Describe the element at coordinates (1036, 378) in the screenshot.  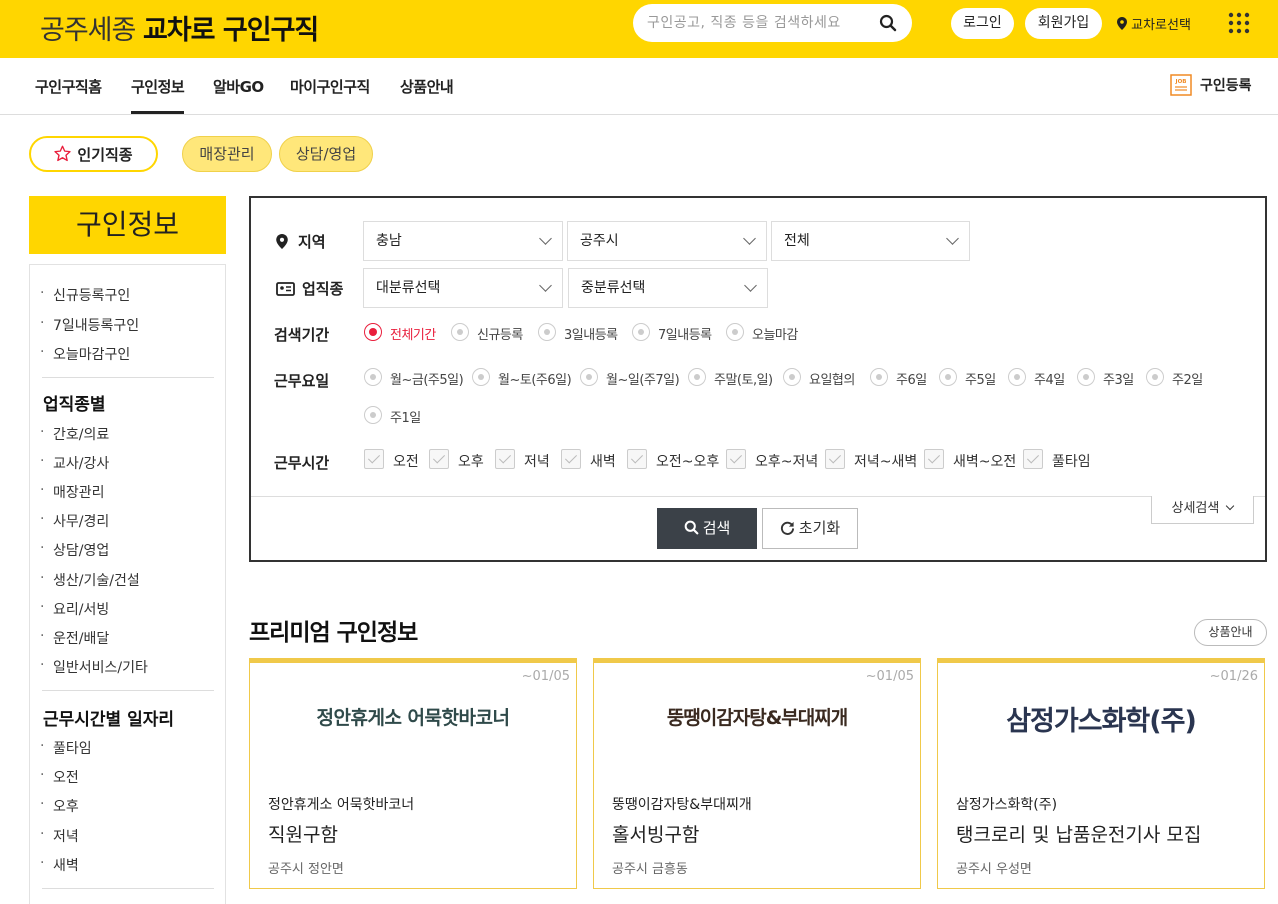
I see `days-option-4days: 주4일` at that location.